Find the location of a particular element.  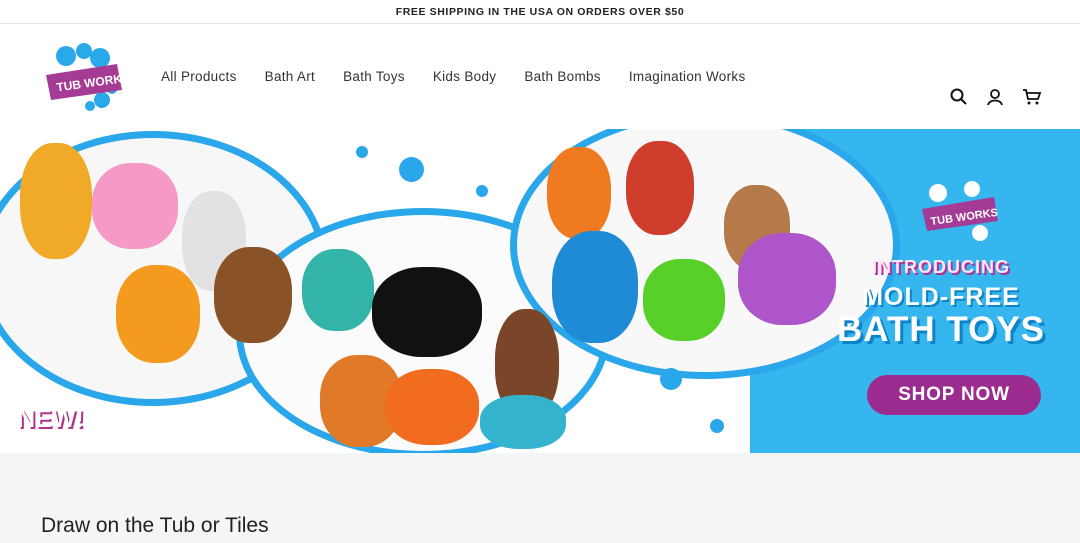

whale-toy is located at coordinates (338, 290).